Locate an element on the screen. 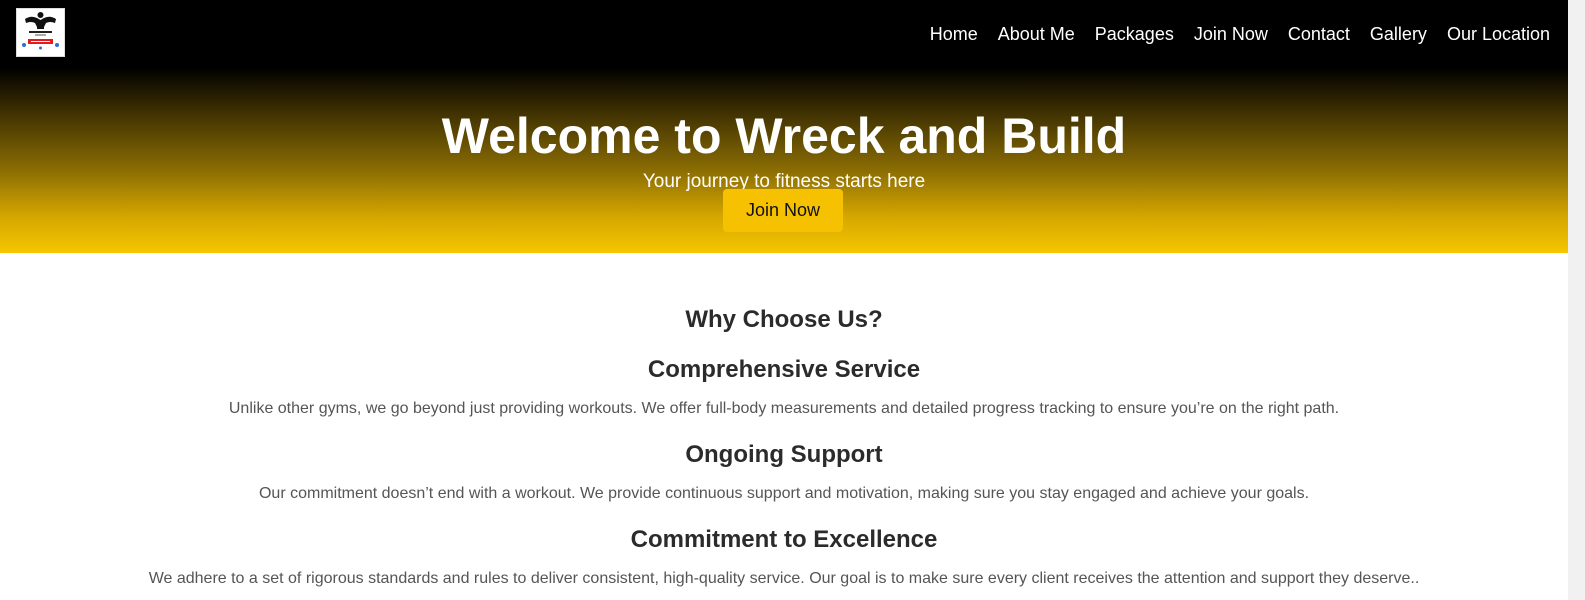 The image size is (1585, 600). nav-gallery-link: Gallery is located at coordinates (1398, 34).